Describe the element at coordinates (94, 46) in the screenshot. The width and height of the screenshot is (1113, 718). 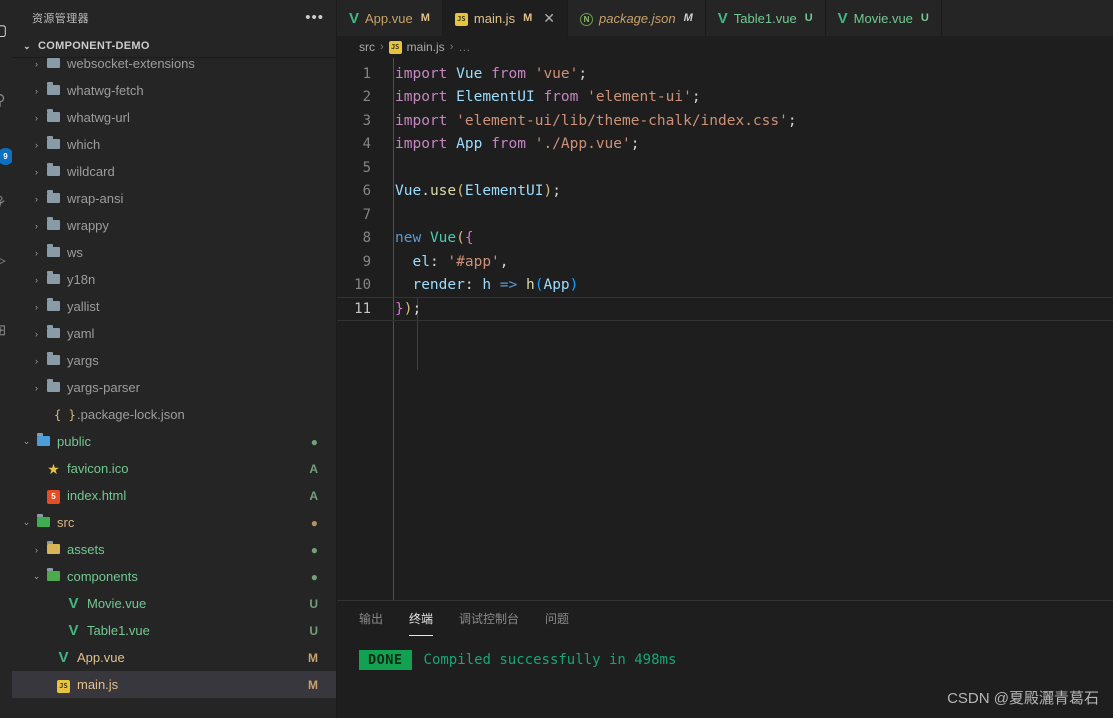
I see `workspace-folder-name: COMPONENT-DEMO` at that location.